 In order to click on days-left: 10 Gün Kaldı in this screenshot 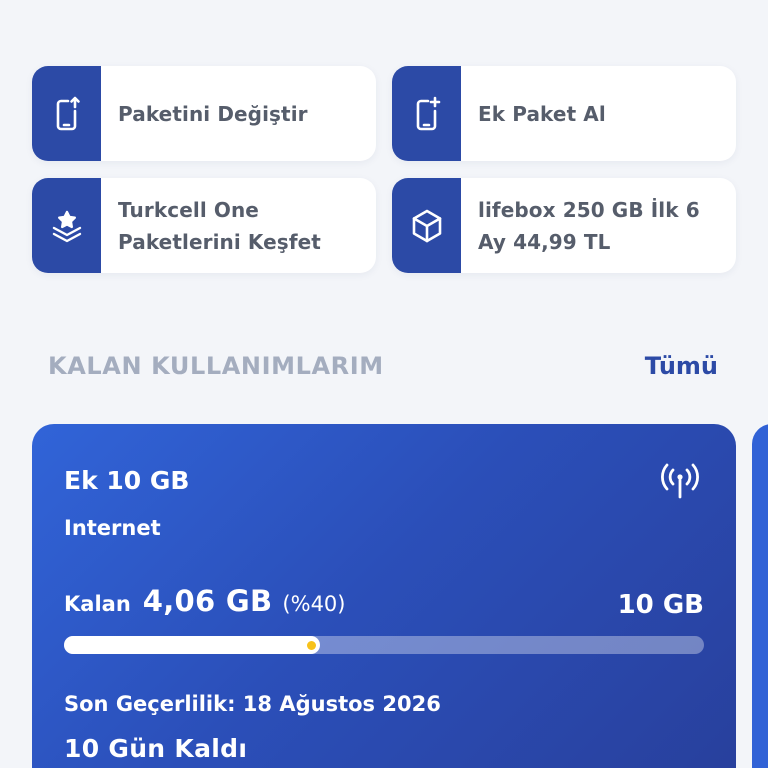, I will do `click(156, 748)`.